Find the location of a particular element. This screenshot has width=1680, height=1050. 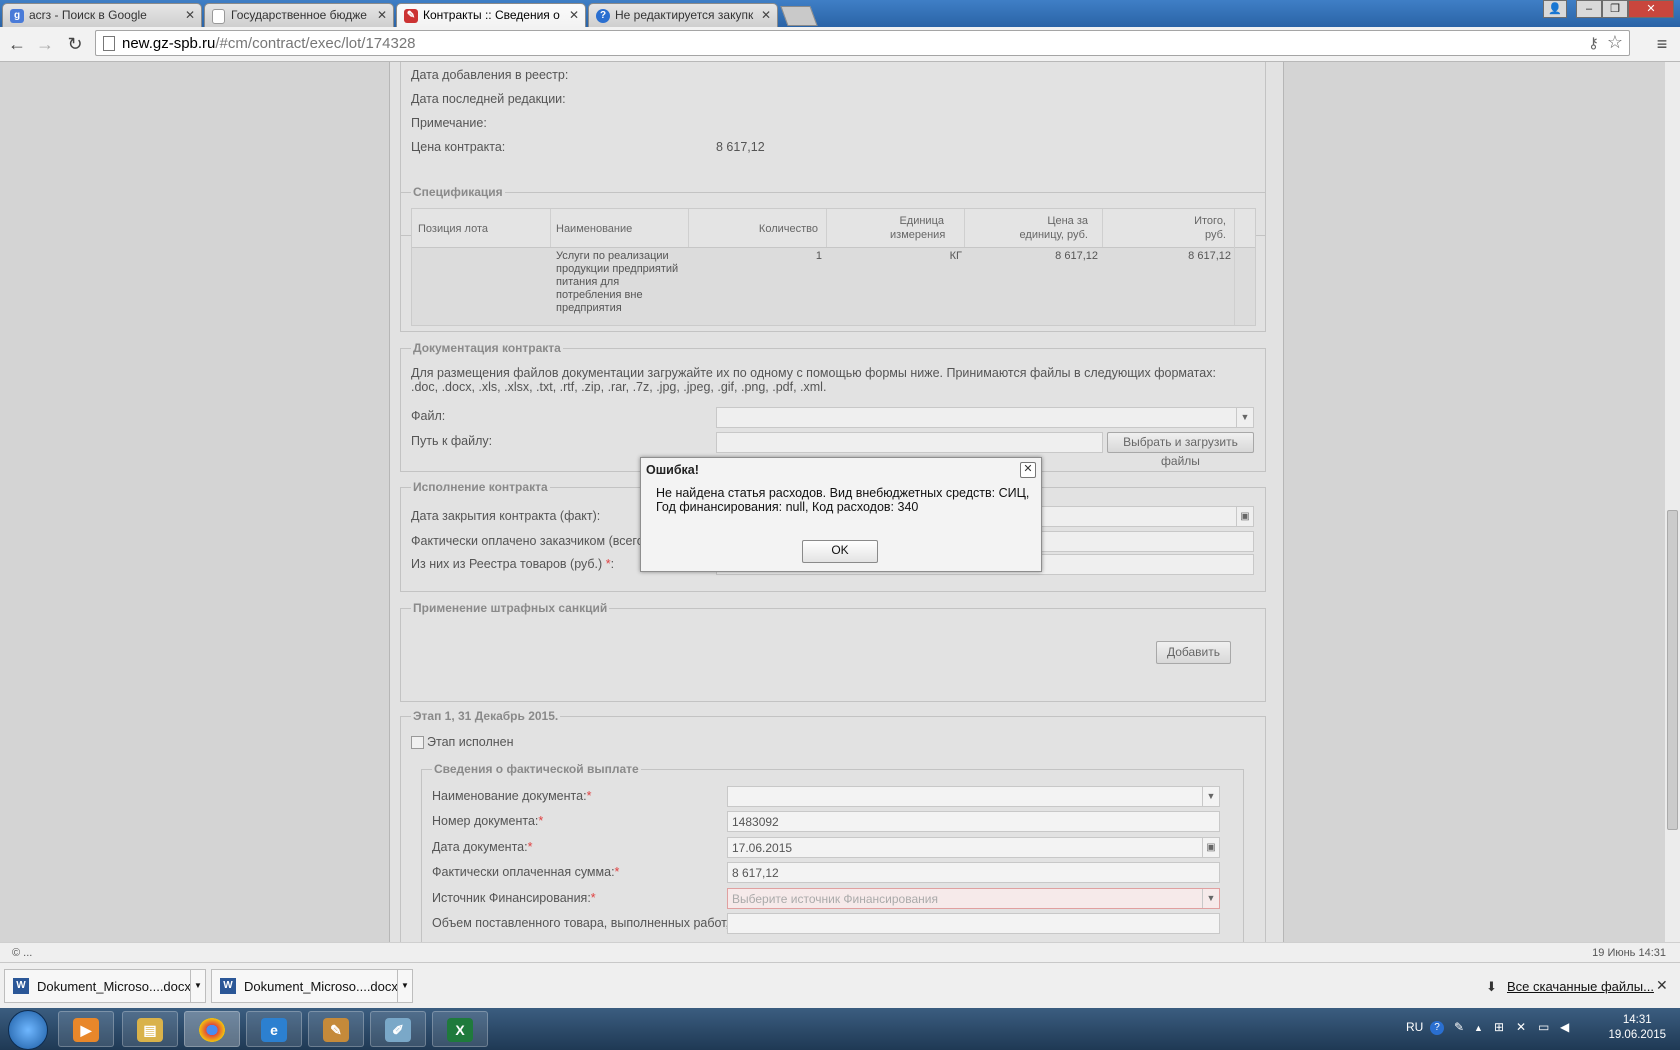

document-icon is located at coordinates (218, 16).